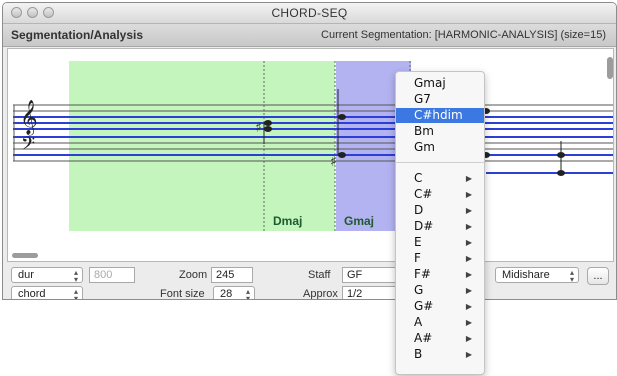 This screenshot has height=376, width=617. What do you see at coordinates (193, 275) in the screenshot?
I see `zoom-label: Zoom` at bounding box center [193, 275].